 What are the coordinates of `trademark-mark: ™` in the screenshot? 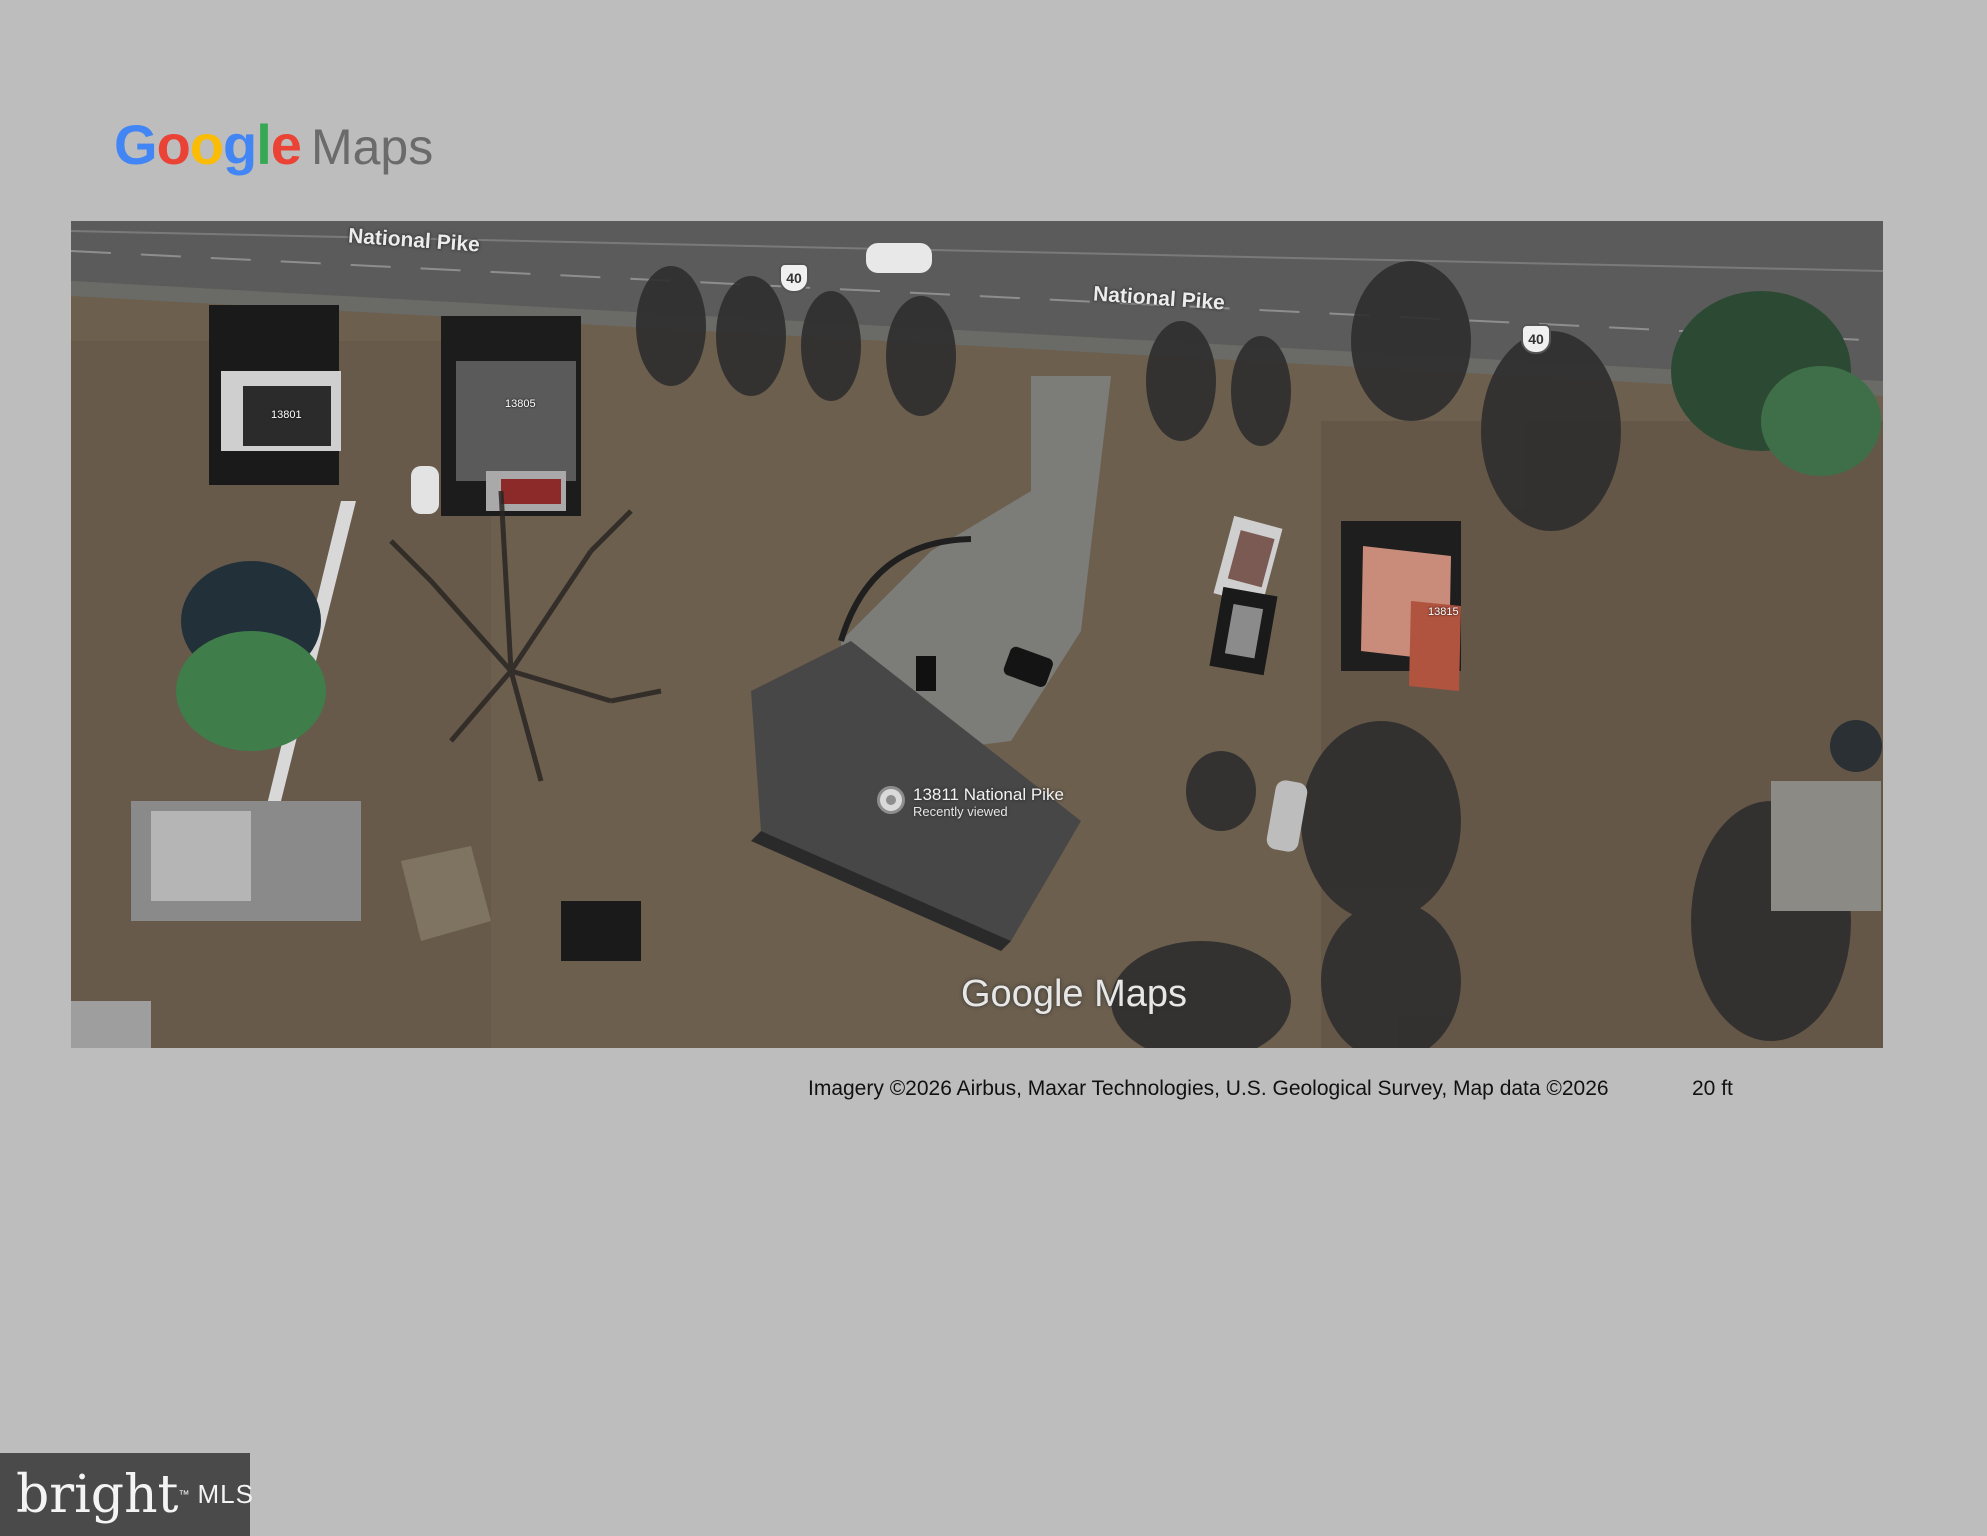 It's located at (184, 1494).